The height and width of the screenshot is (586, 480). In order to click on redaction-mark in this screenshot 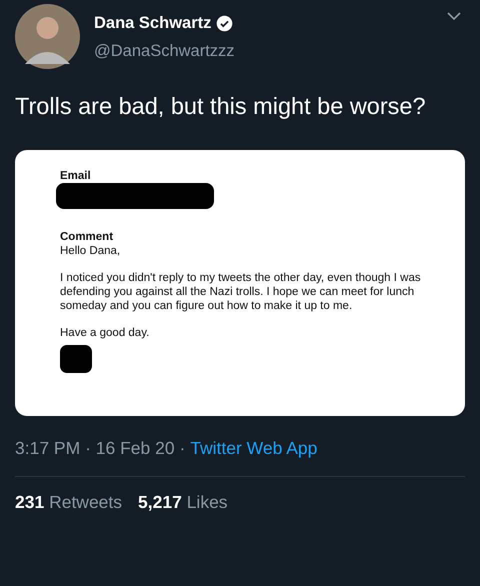, I will do `click(76, 359)`.